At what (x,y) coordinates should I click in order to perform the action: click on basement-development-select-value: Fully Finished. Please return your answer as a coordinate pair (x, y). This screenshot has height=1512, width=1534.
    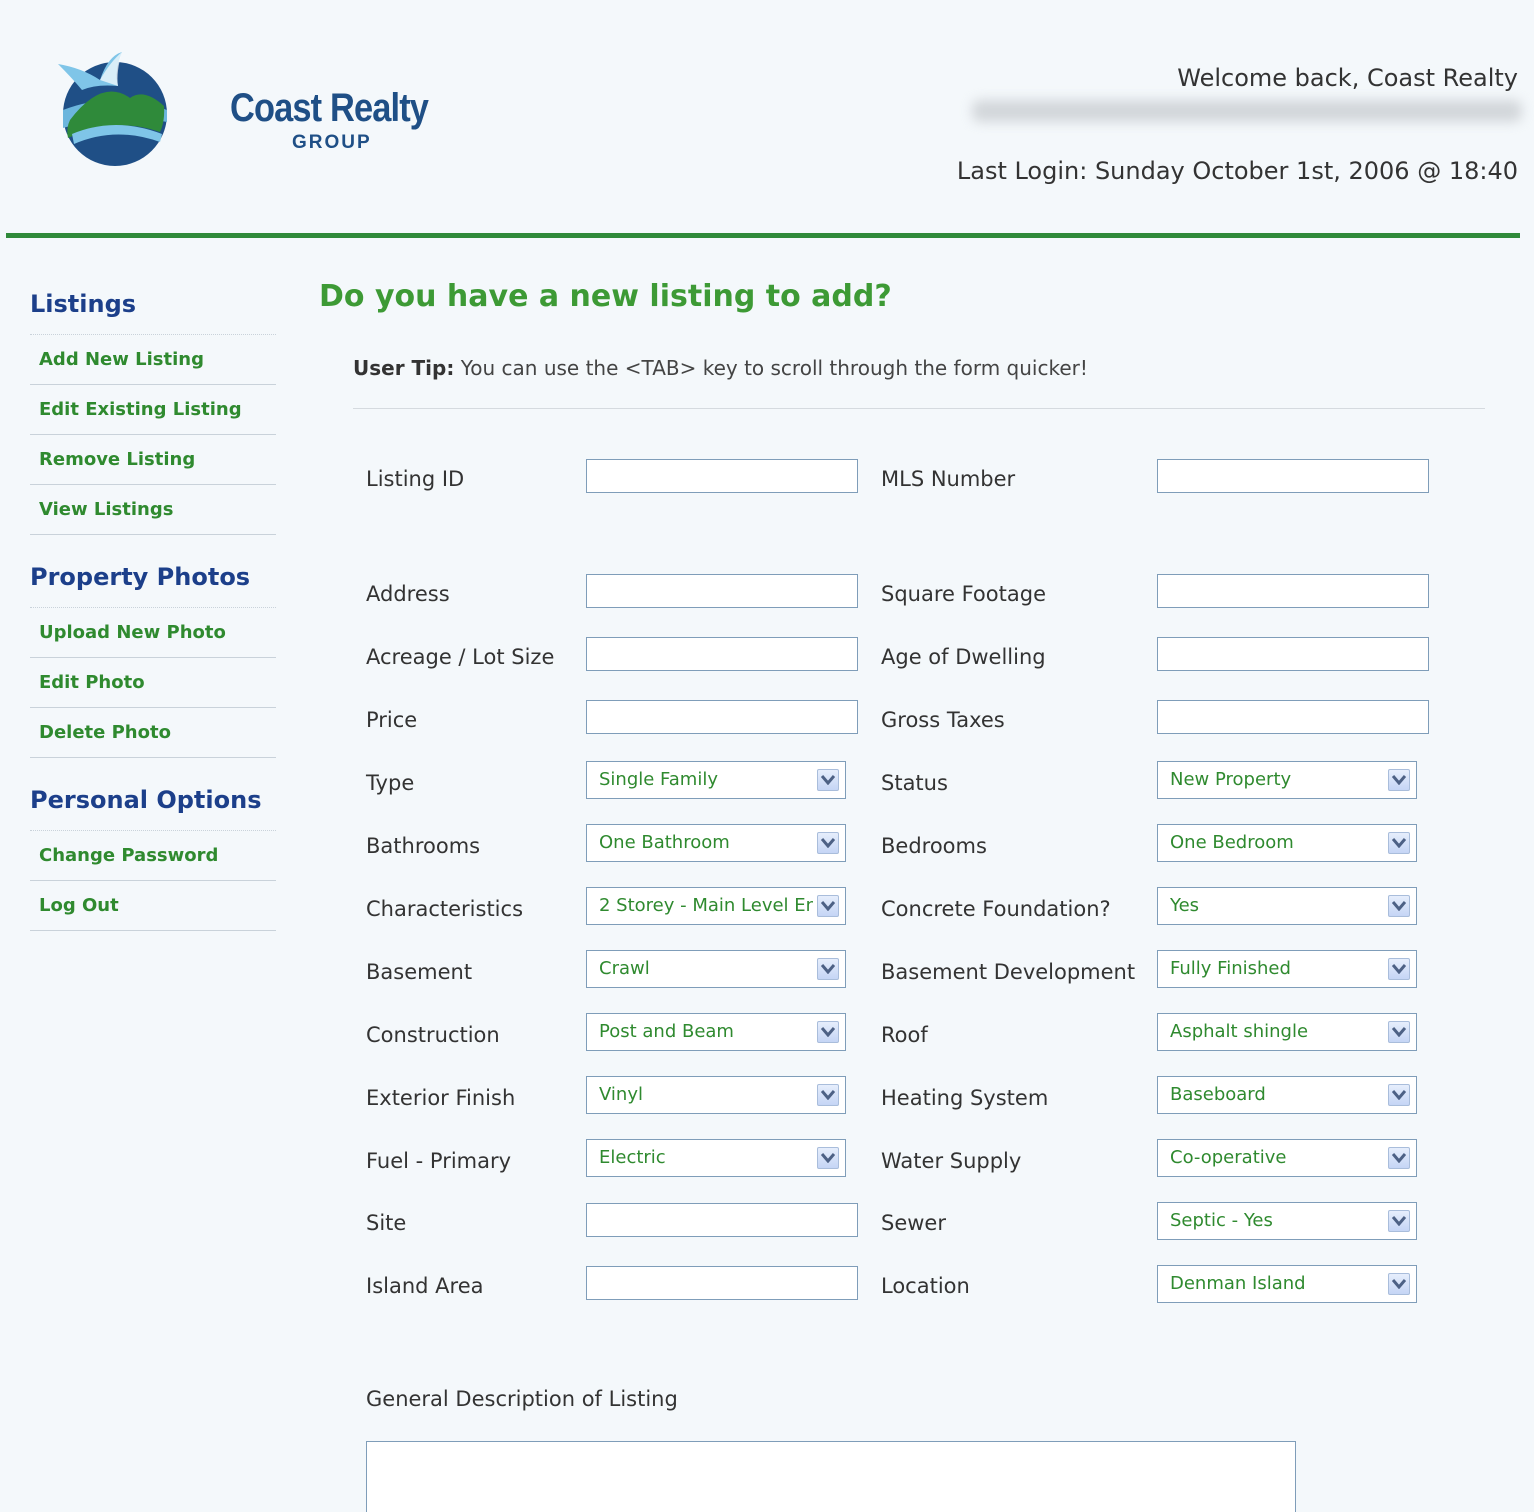
    Looking at the image, I should click on (1230, 968).